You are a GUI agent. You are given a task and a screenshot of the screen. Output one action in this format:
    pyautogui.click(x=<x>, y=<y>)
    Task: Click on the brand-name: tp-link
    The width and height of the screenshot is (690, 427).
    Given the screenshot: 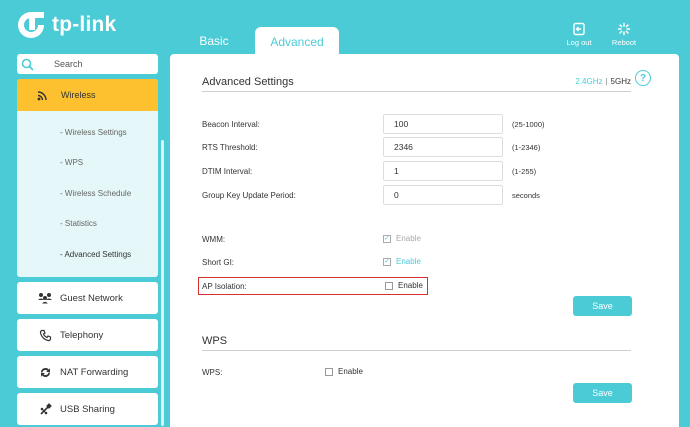 What is the action you would take?
    pyautogui.click(x=84, y=24)
    